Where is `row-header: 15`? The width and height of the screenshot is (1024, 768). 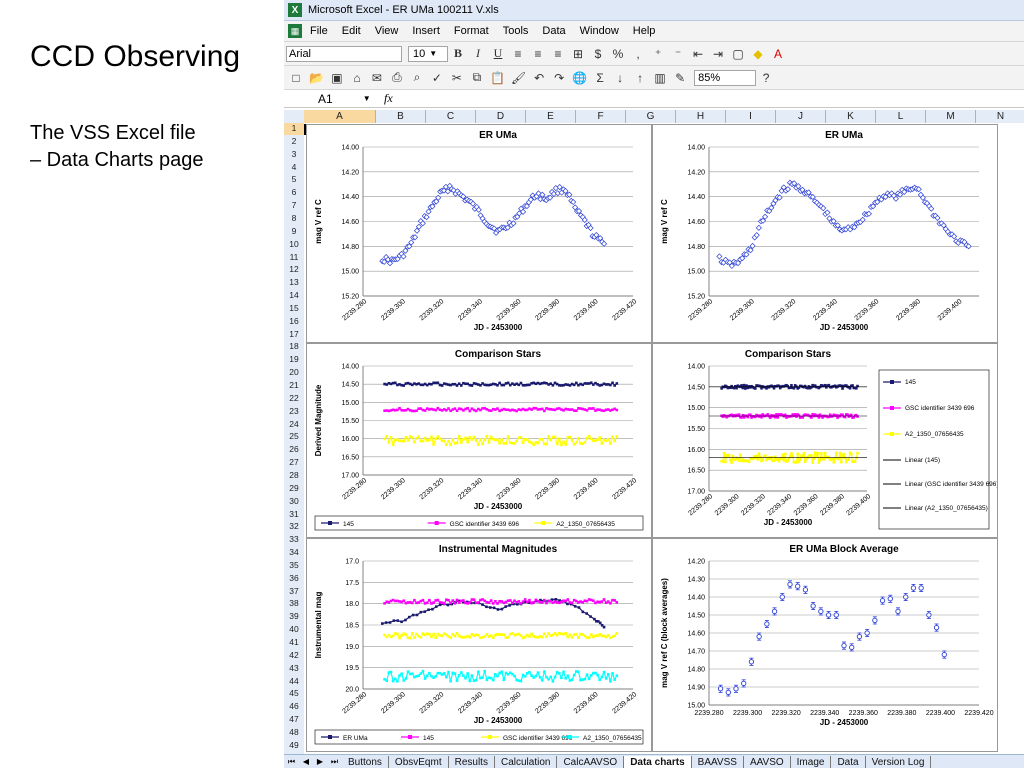 row-header: 15 is located at coordinates (294, 309).